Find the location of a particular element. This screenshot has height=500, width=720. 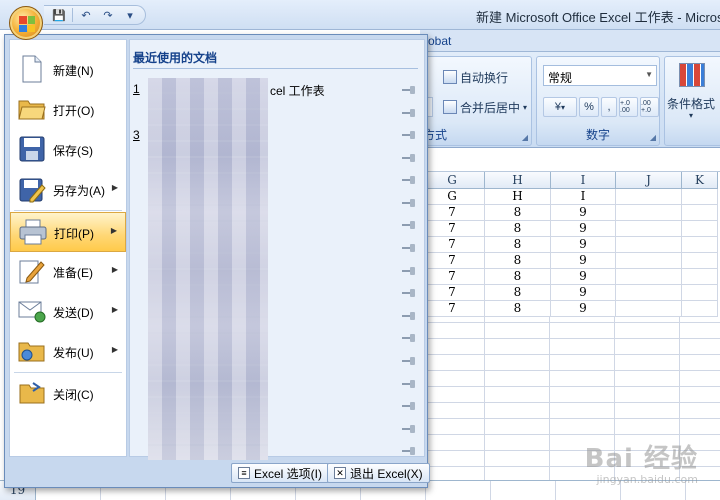

conditional-format-button: 条件格式 is located at coordinates (691, 103).